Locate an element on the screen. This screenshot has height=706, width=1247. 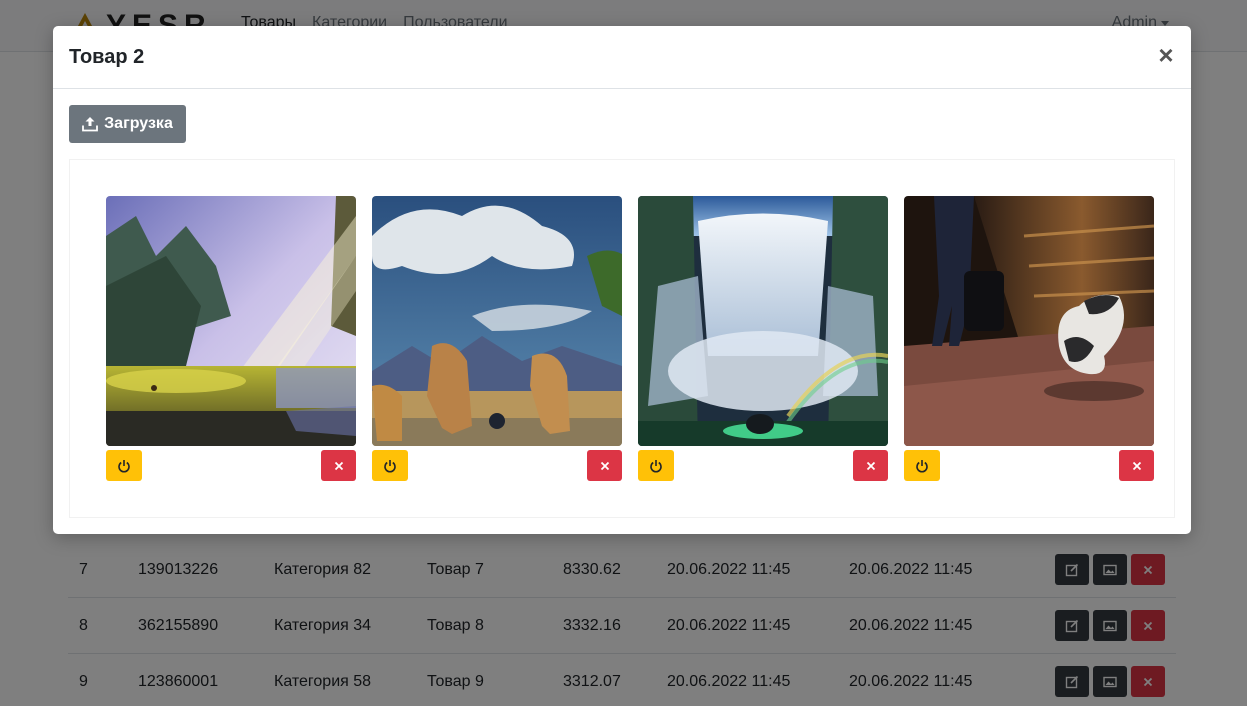
modal-header: Товар 2 × is located at coordinates (622, 57).